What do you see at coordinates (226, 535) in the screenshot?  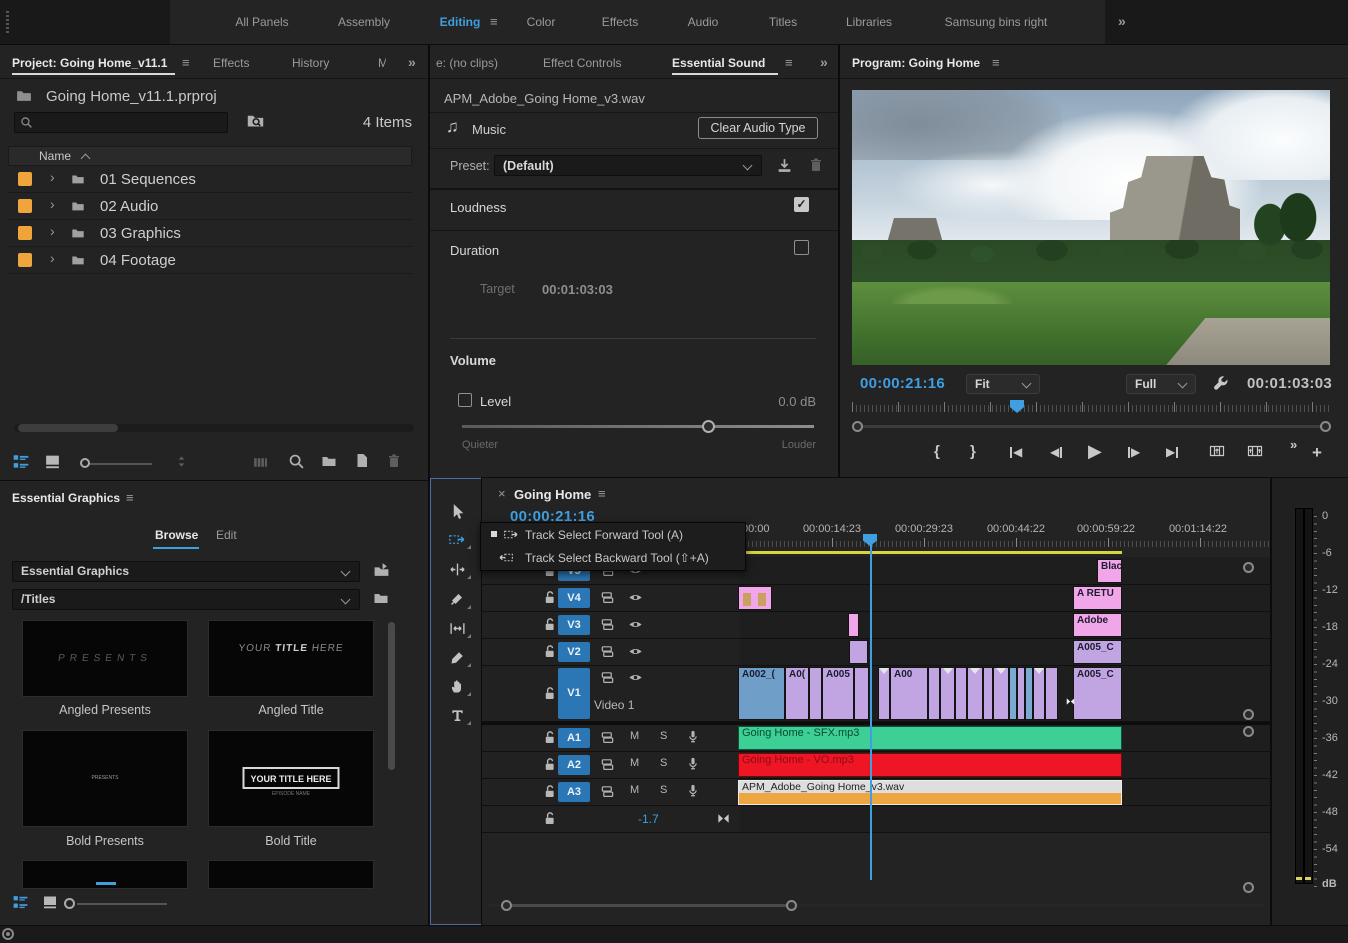 I see `tab-edit: Edit` at bounding box center [226, 535].